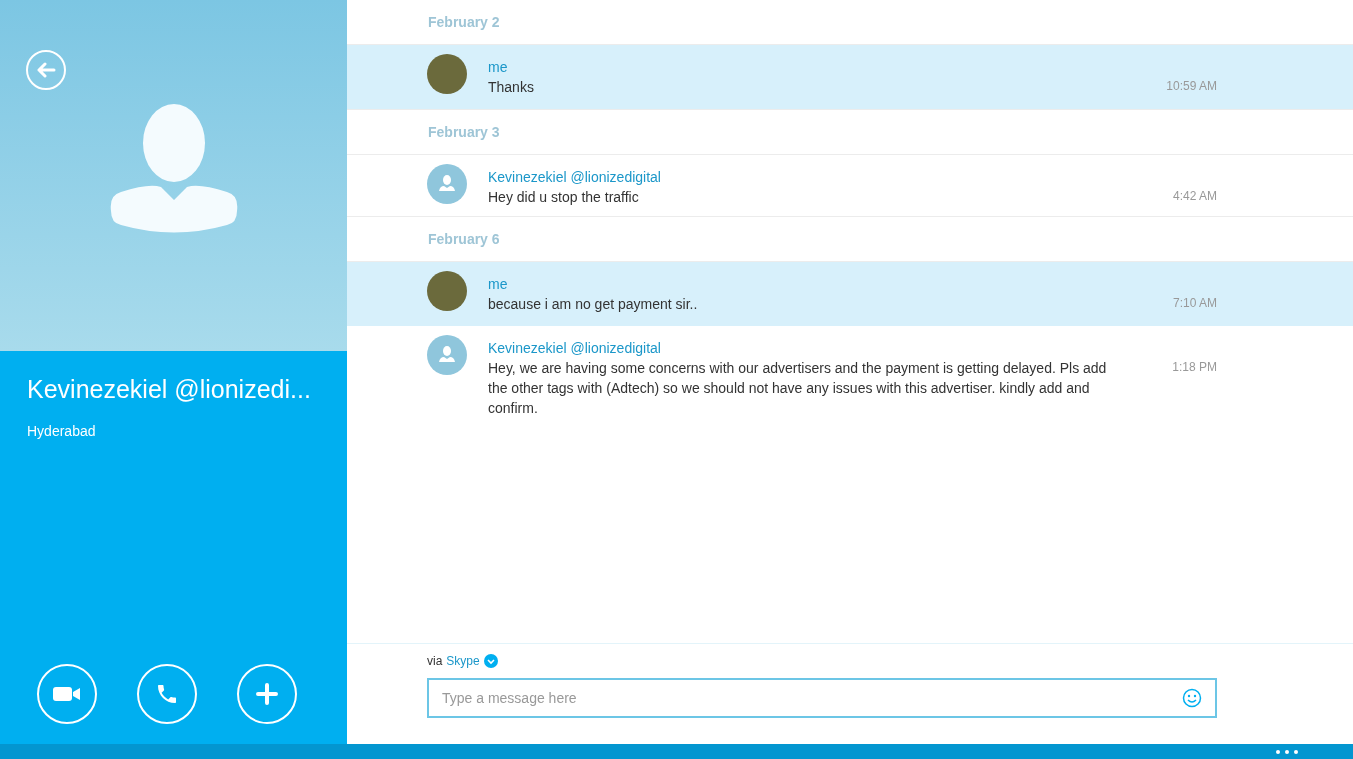  Describe the element at coordinates (62, 431) in the screenshot. I see `contact-location: Hyderabad` at that location.